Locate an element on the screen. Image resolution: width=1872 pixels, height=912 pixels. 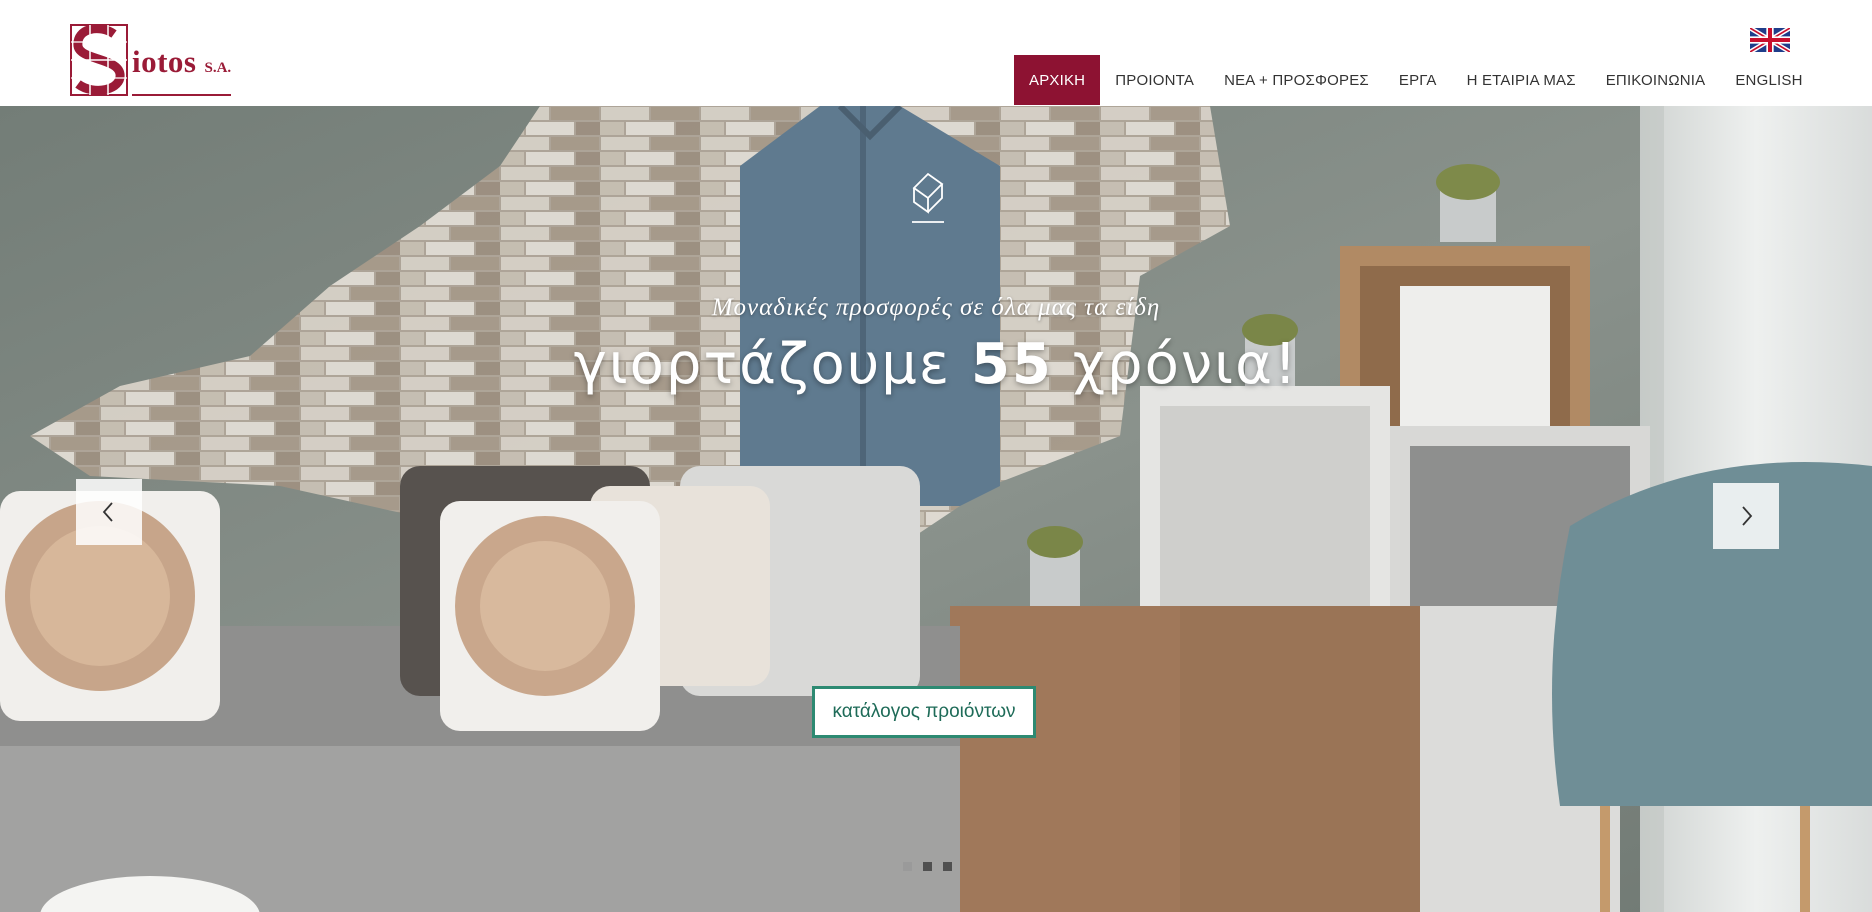
nav-item-contact: ΕΠΙΚΟΙΝΩΝΙΑ is located at coordinates (1656, 80).